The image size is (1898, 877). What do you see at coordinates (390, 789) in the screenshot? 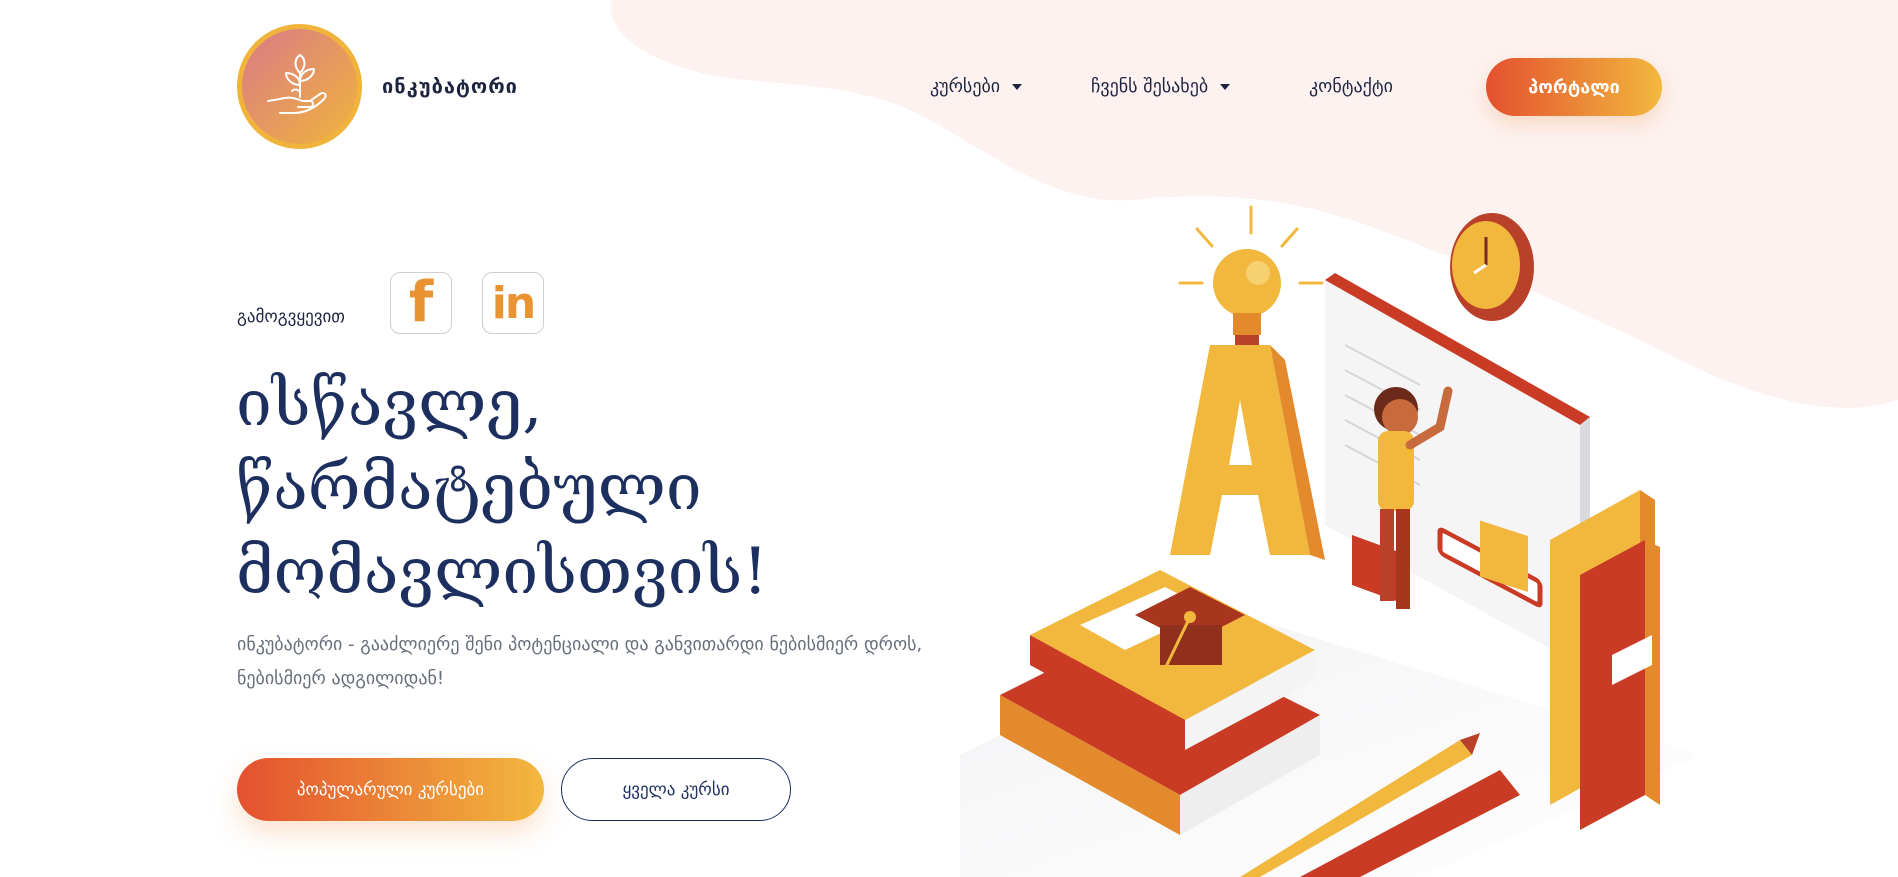
I see `popular-courses-button: პოპულარული კურსები` at bounding box center [390, 789].